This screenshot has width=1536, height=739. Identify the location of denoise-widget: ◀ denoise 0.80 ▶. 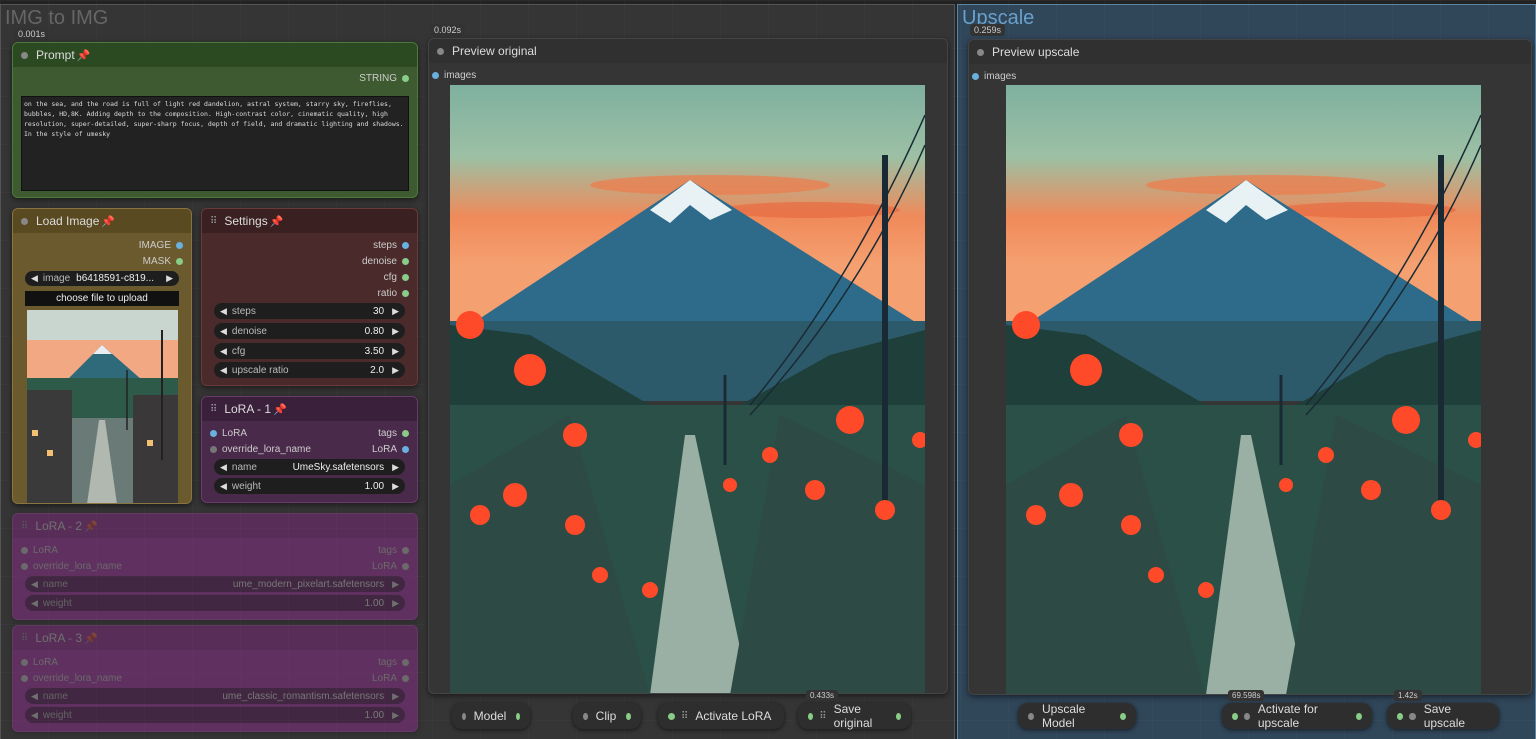
(309, 331).